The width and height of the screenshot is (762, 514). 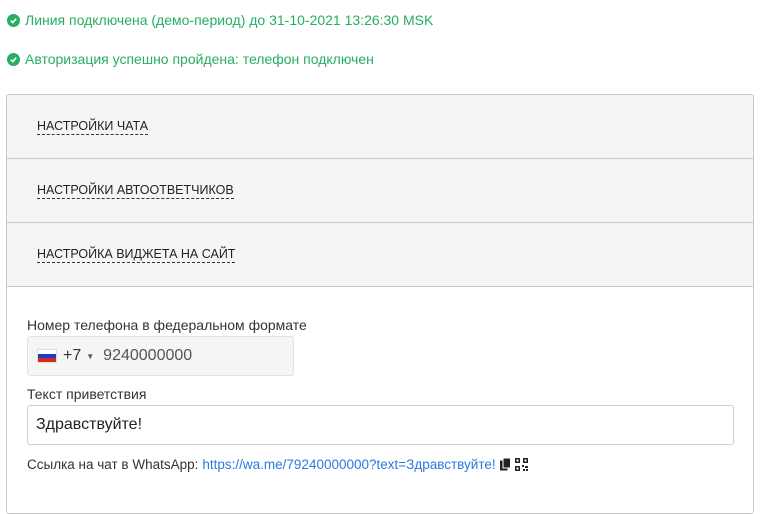 What do you see at coordinates (47, 356) in the screenshot?
I see `russia-flag-icon` at bounding box center [47, 356].